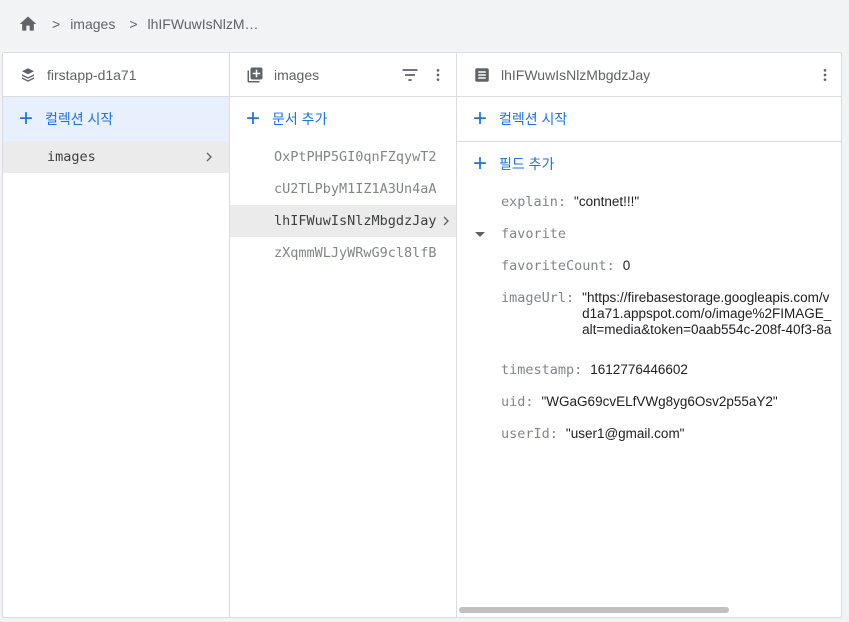  Describe the element at coordinates (343, 75) in the screenshot. I see `collection-column-header: images` at that location.